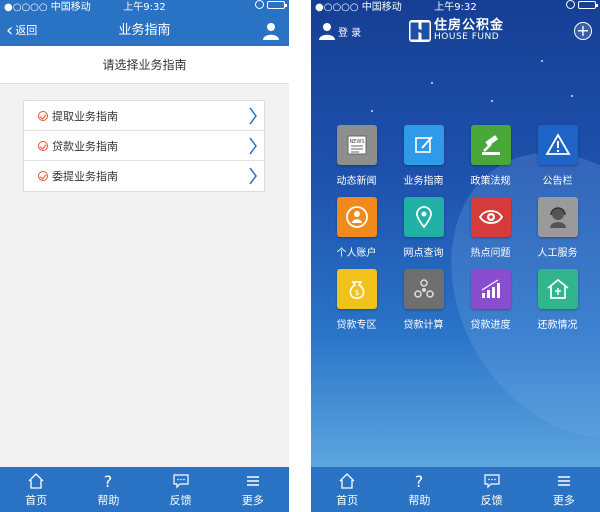 This screenshot has width=600, height=512. I want to click on grid-item-guide: 业务指南, so click(423, 156).